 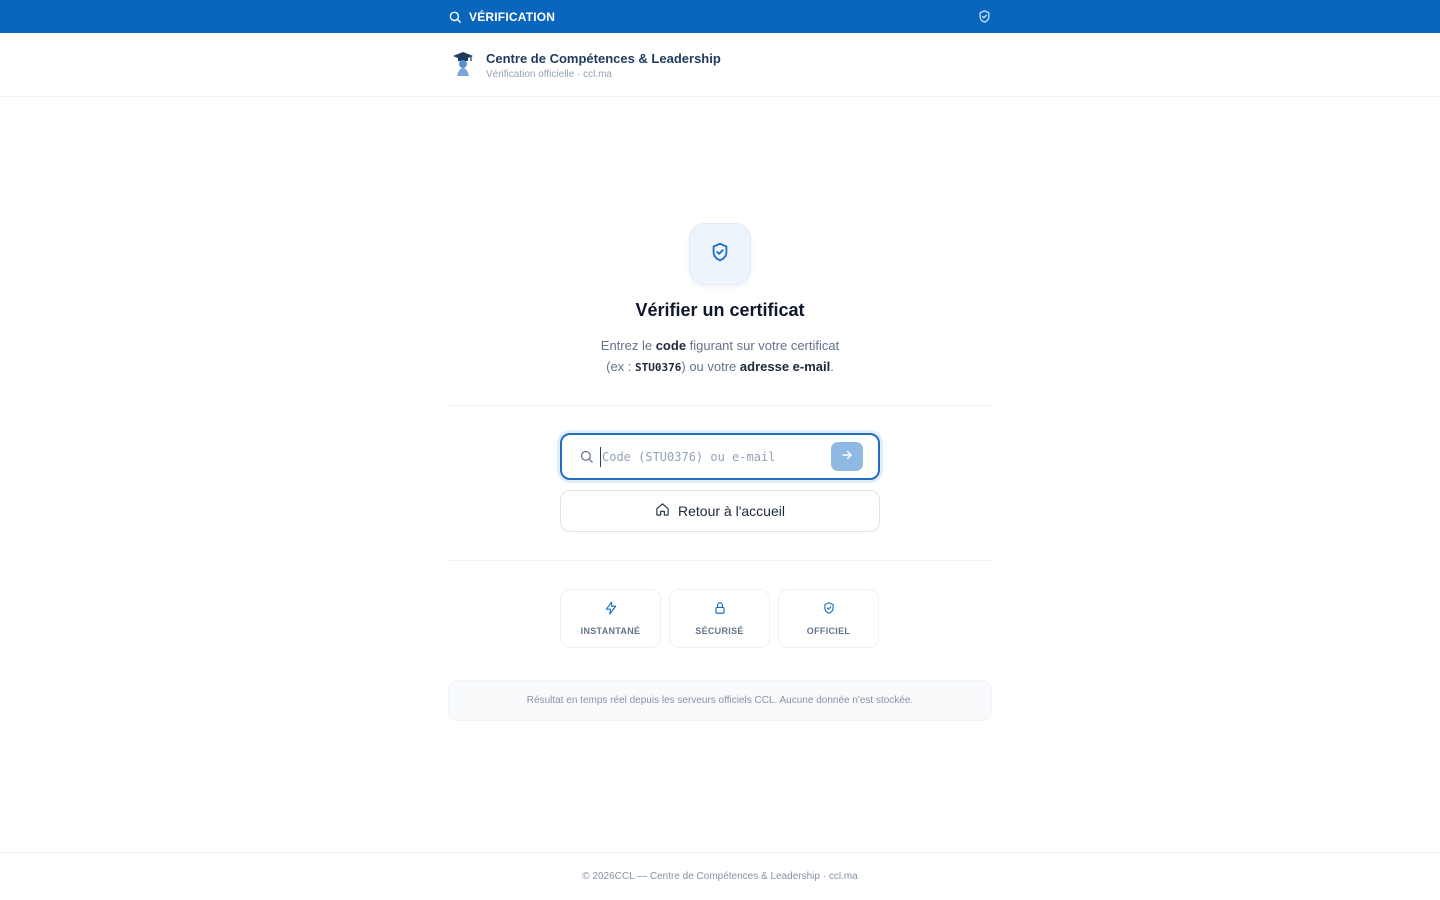 I want to click on lock-icon, so click(x=720, y=610).